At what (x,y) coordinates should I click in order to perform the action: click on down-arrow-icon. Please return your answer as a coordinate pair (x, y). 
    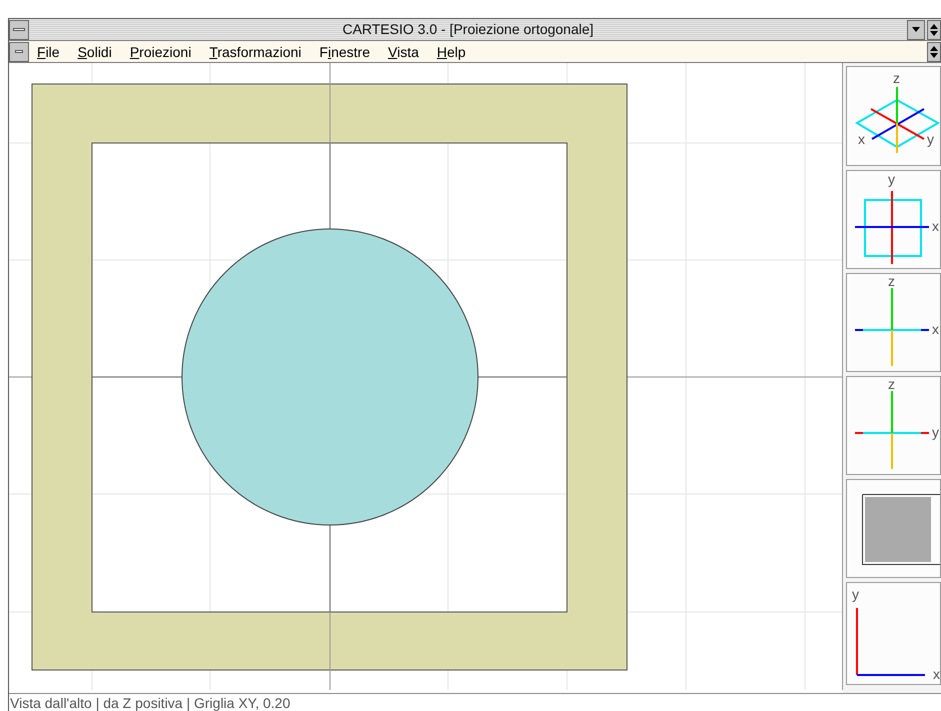
    Looking at the image, I should click on (916, 29).